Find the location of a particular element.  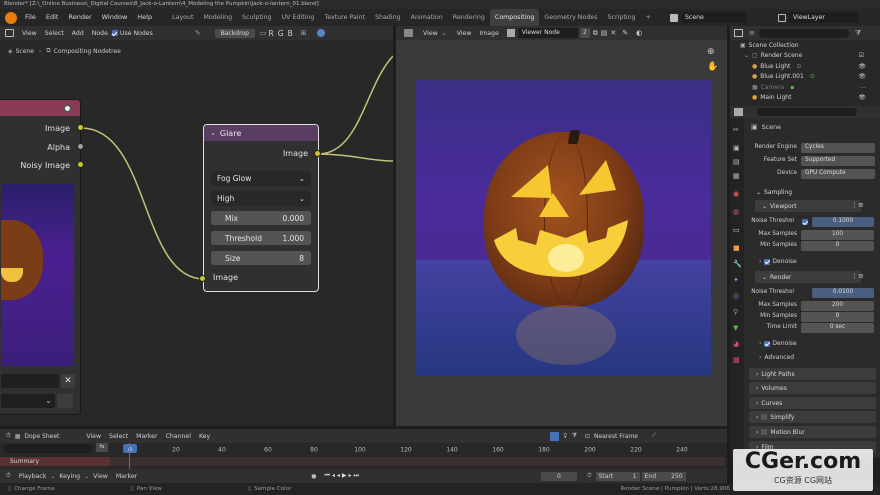

viewport-noise-threshold-checkbox is located at coordinates (805, 222).